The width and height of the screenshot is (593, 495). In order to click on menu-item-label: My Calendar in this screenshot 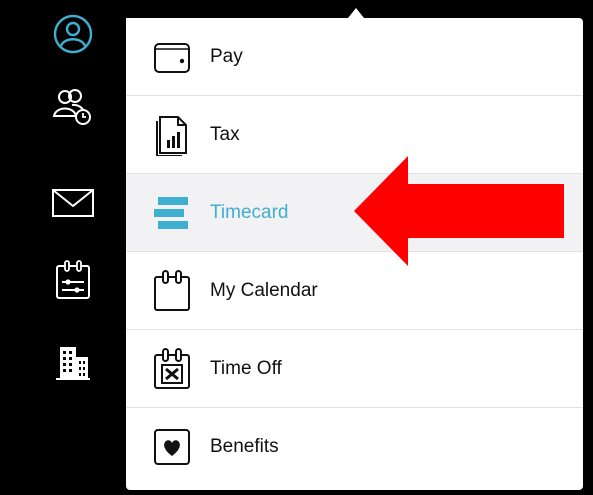, I will do `click(264, 290)`.